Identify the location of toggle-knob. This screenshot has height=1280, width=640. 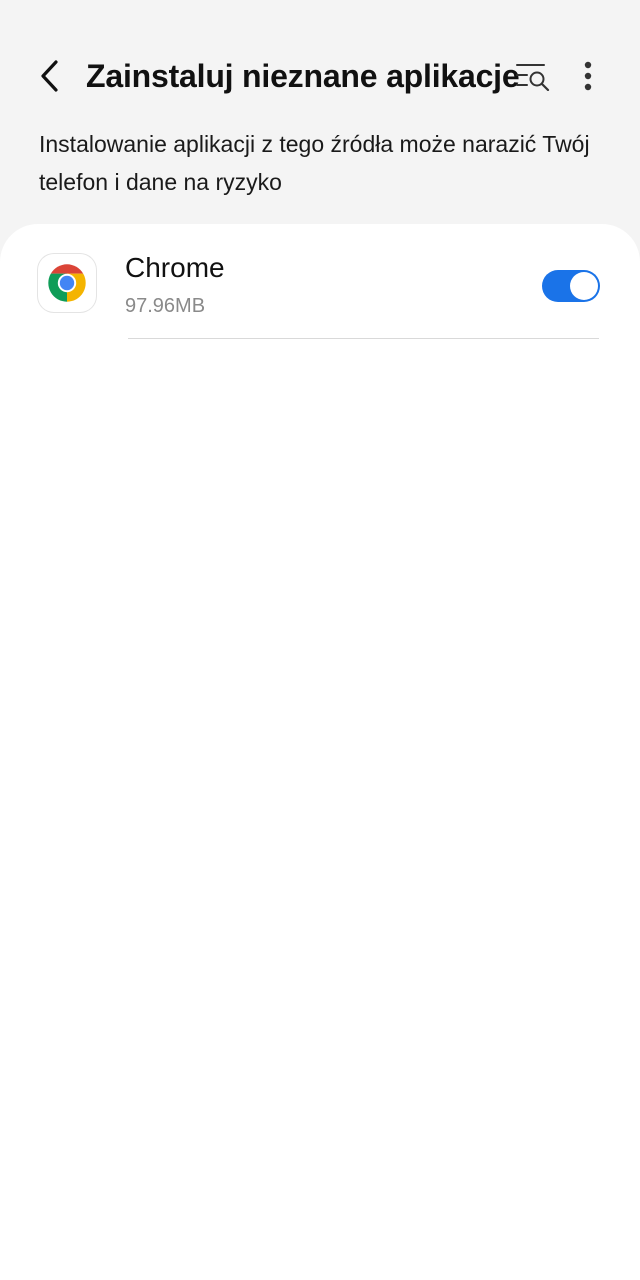
(584, 286).